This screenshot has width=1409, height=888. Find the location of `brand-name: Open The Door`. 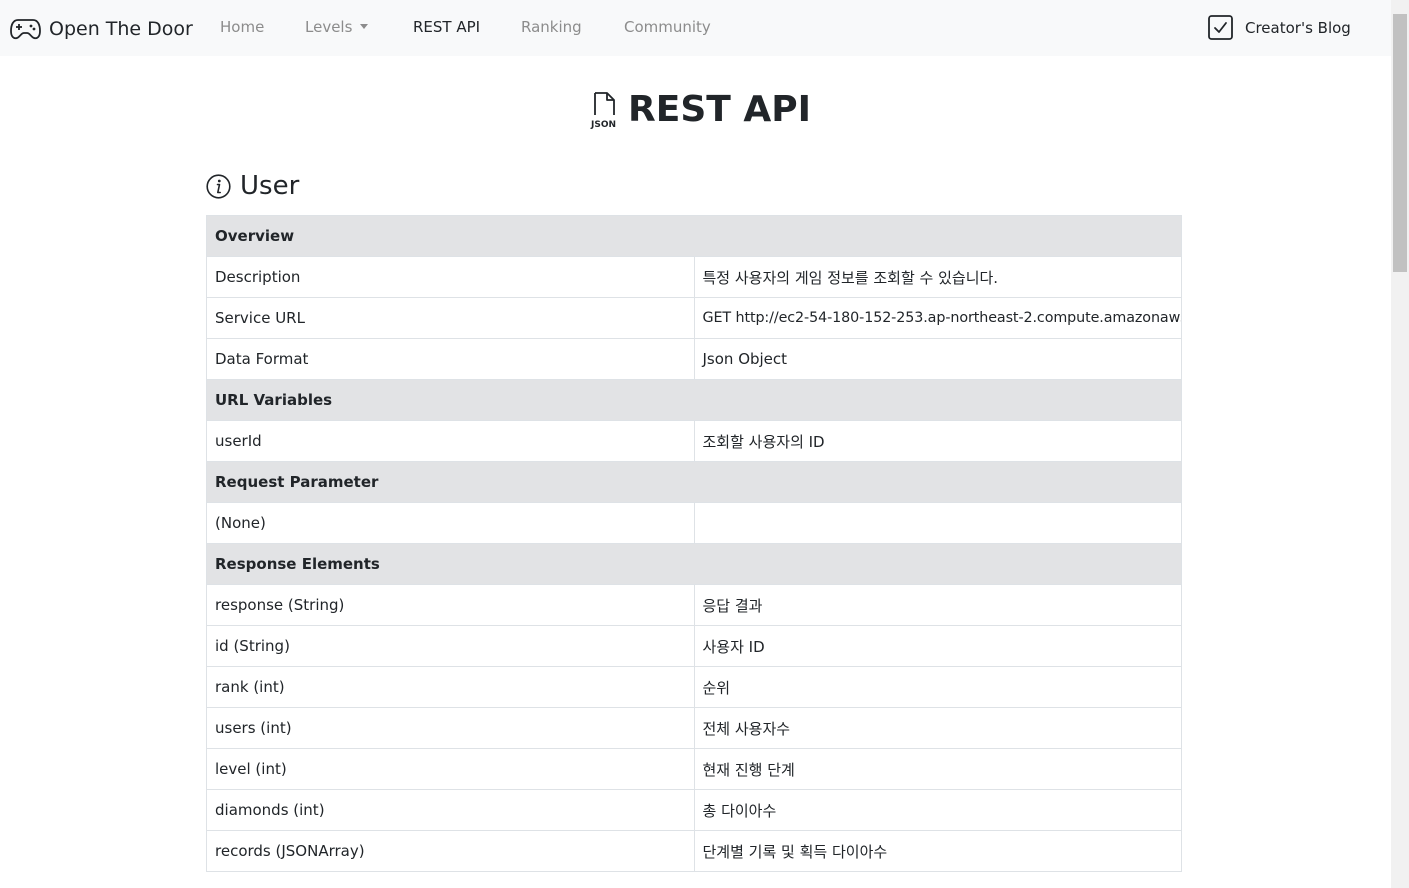

brand-name: Open The Door is located at coordinates (121, 28).